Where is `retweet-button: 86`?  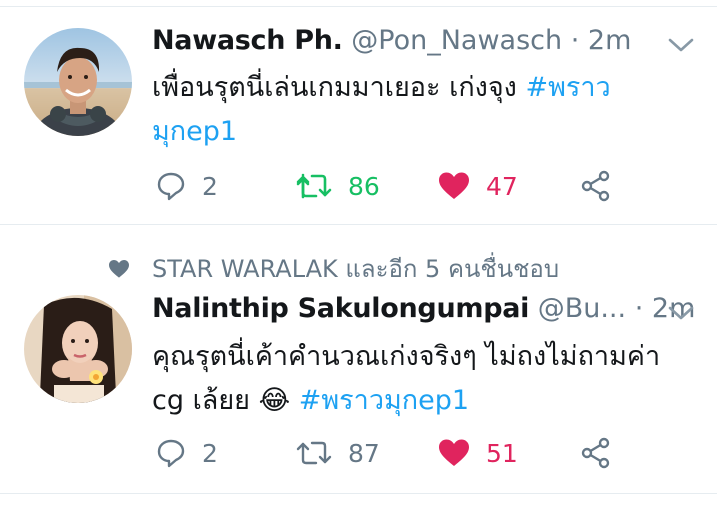 retweet-button: 86 is located at coordinates (338, 186).